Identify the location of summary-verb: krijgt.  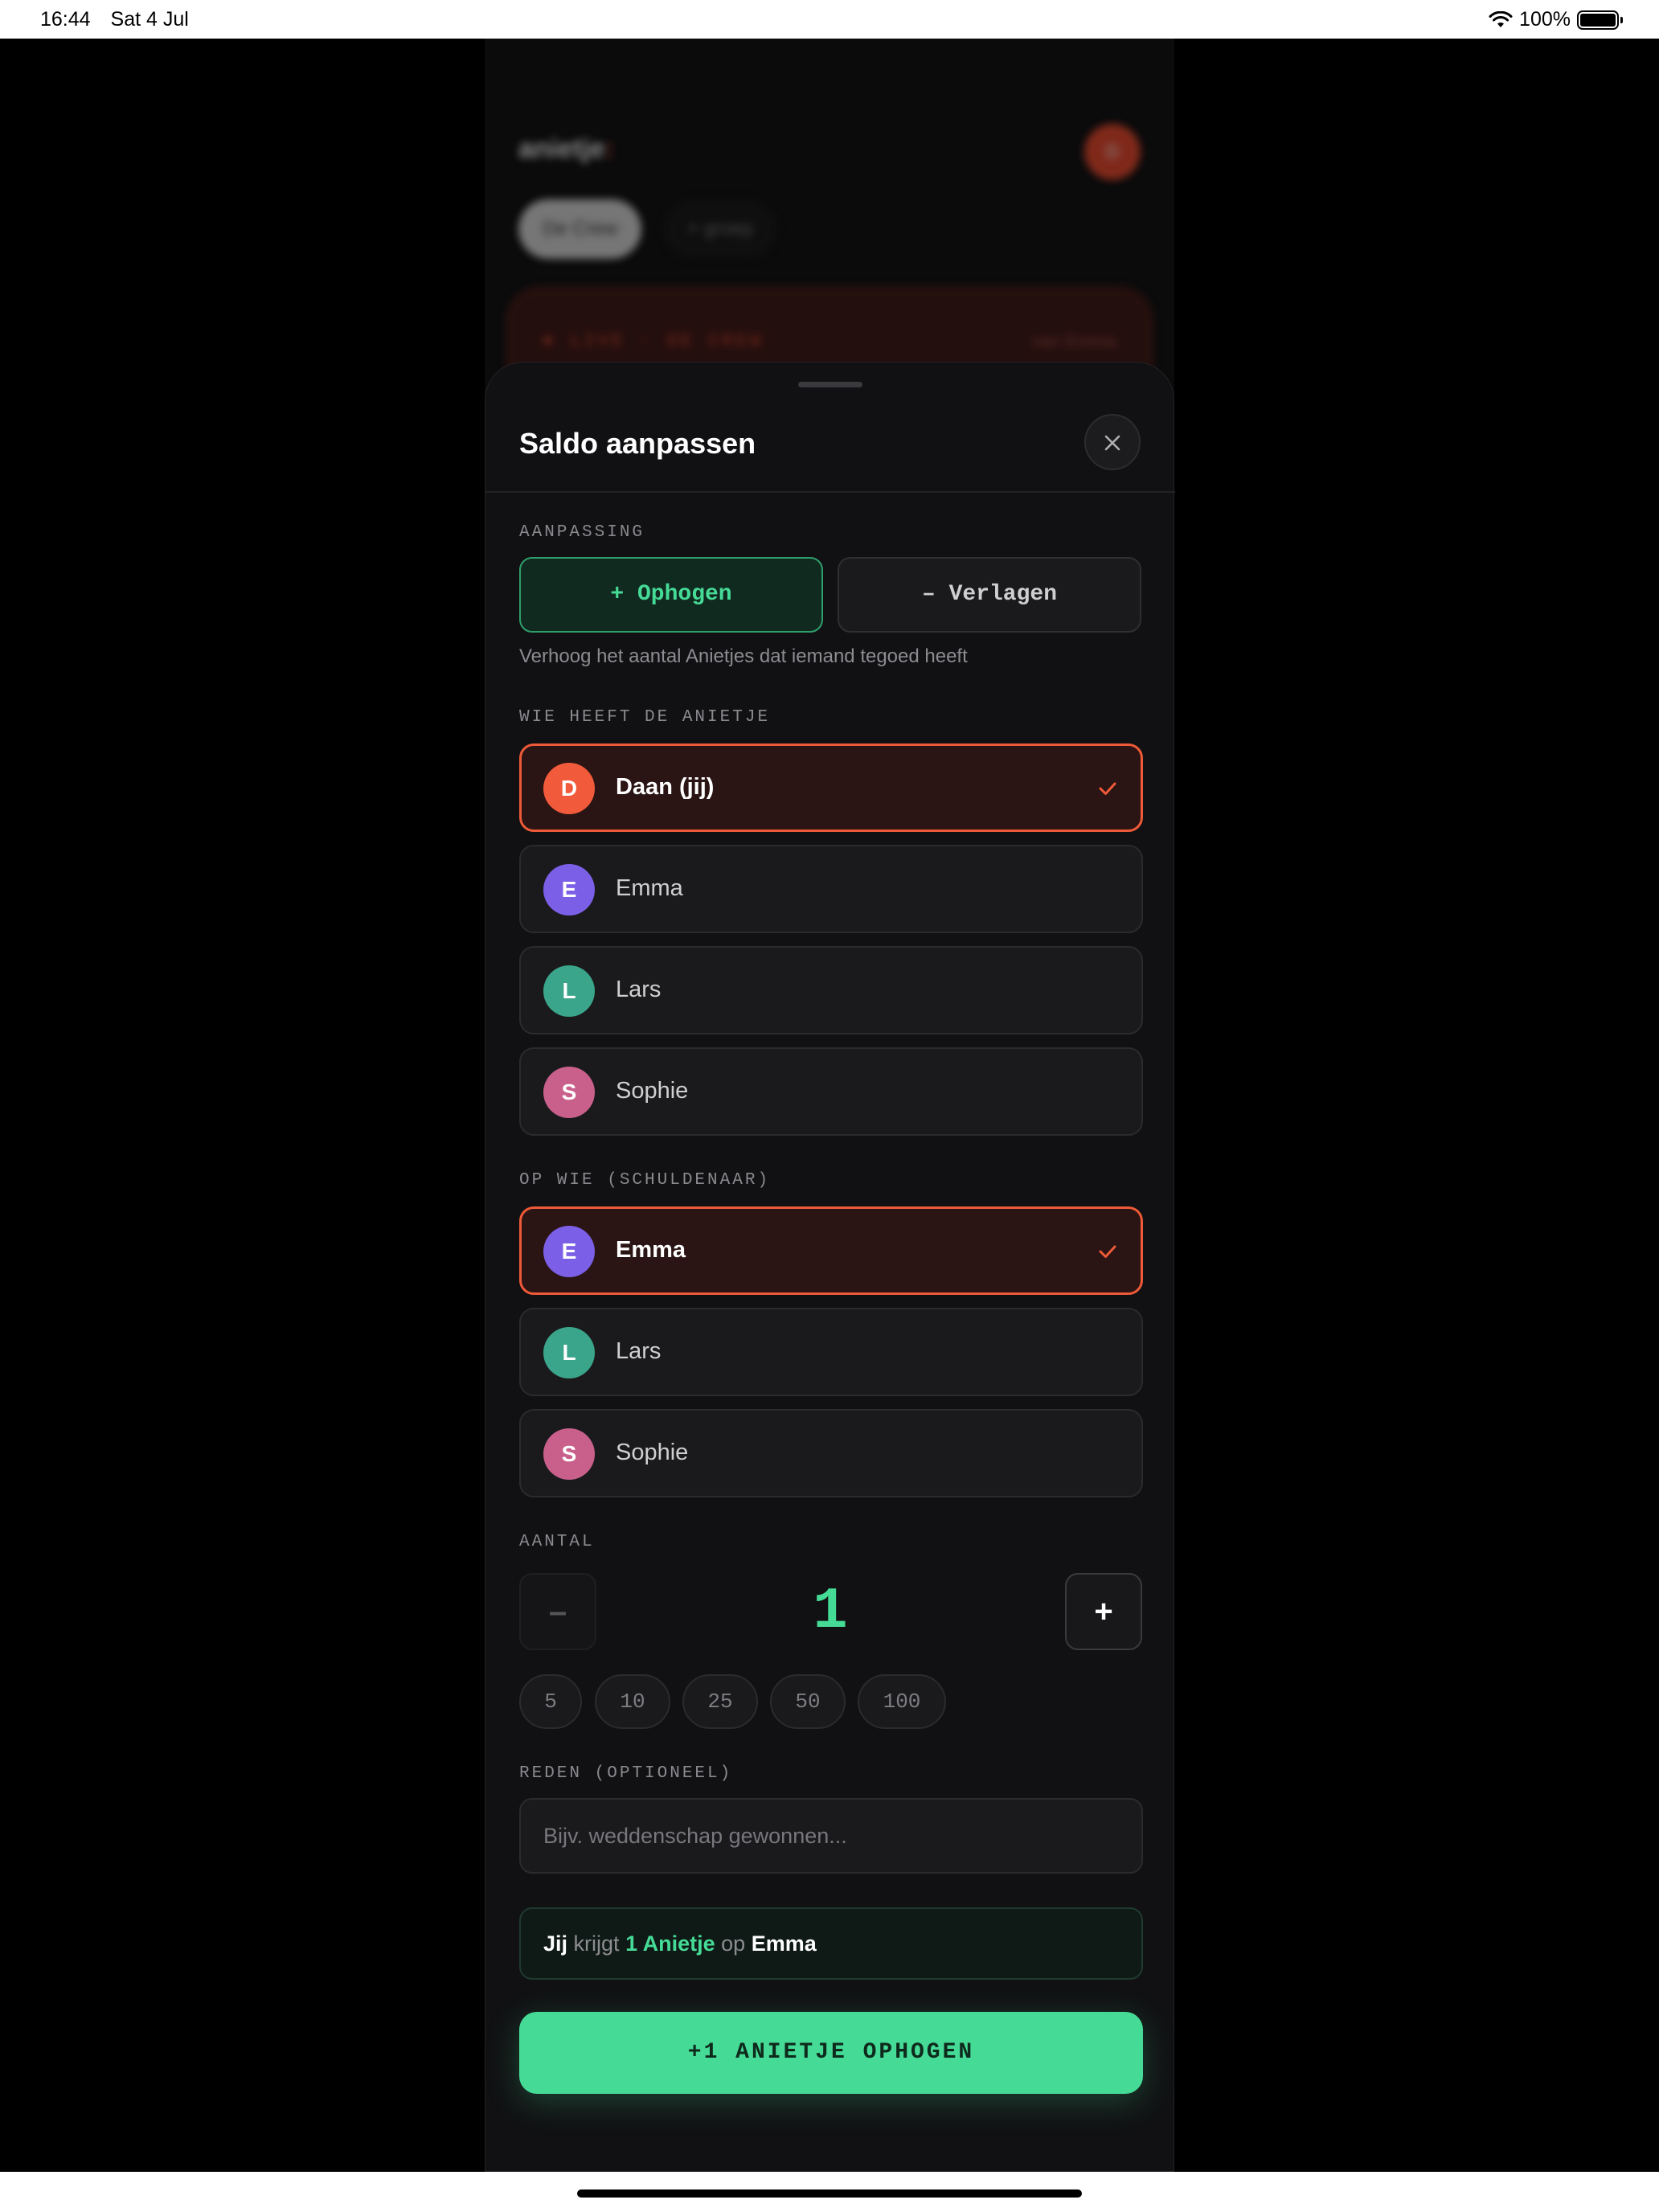
(596, 1943).